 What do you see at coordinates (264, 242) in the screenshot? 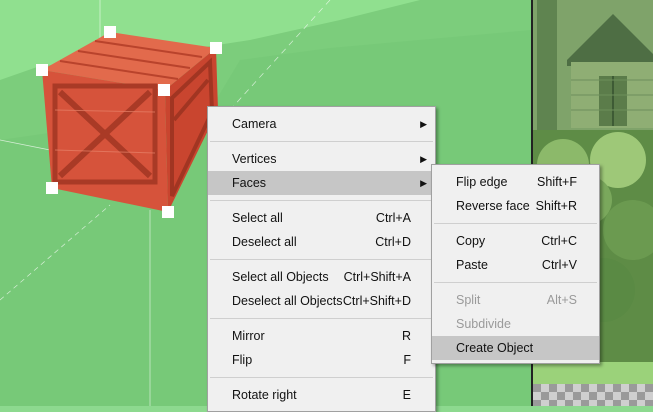
I see `menu-item-label: Deselect all` at bounding box center [264, 242].